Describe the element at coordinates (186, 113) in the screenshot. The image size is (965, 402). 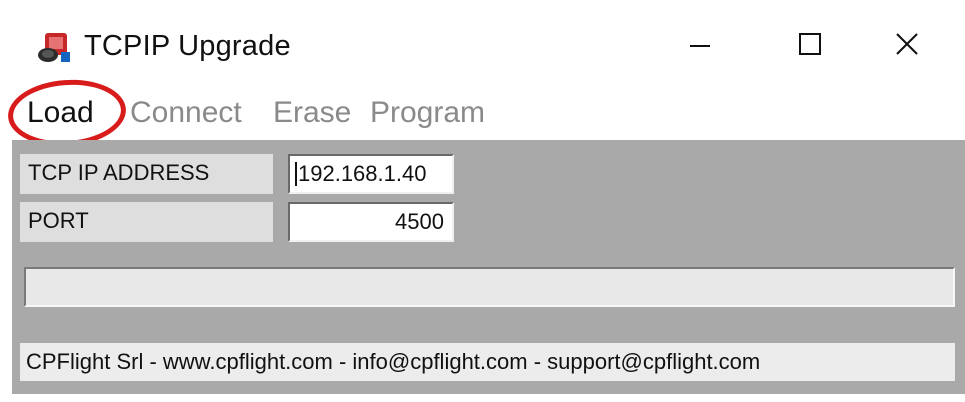
I see `menu-item-connect: Connect` at that location.